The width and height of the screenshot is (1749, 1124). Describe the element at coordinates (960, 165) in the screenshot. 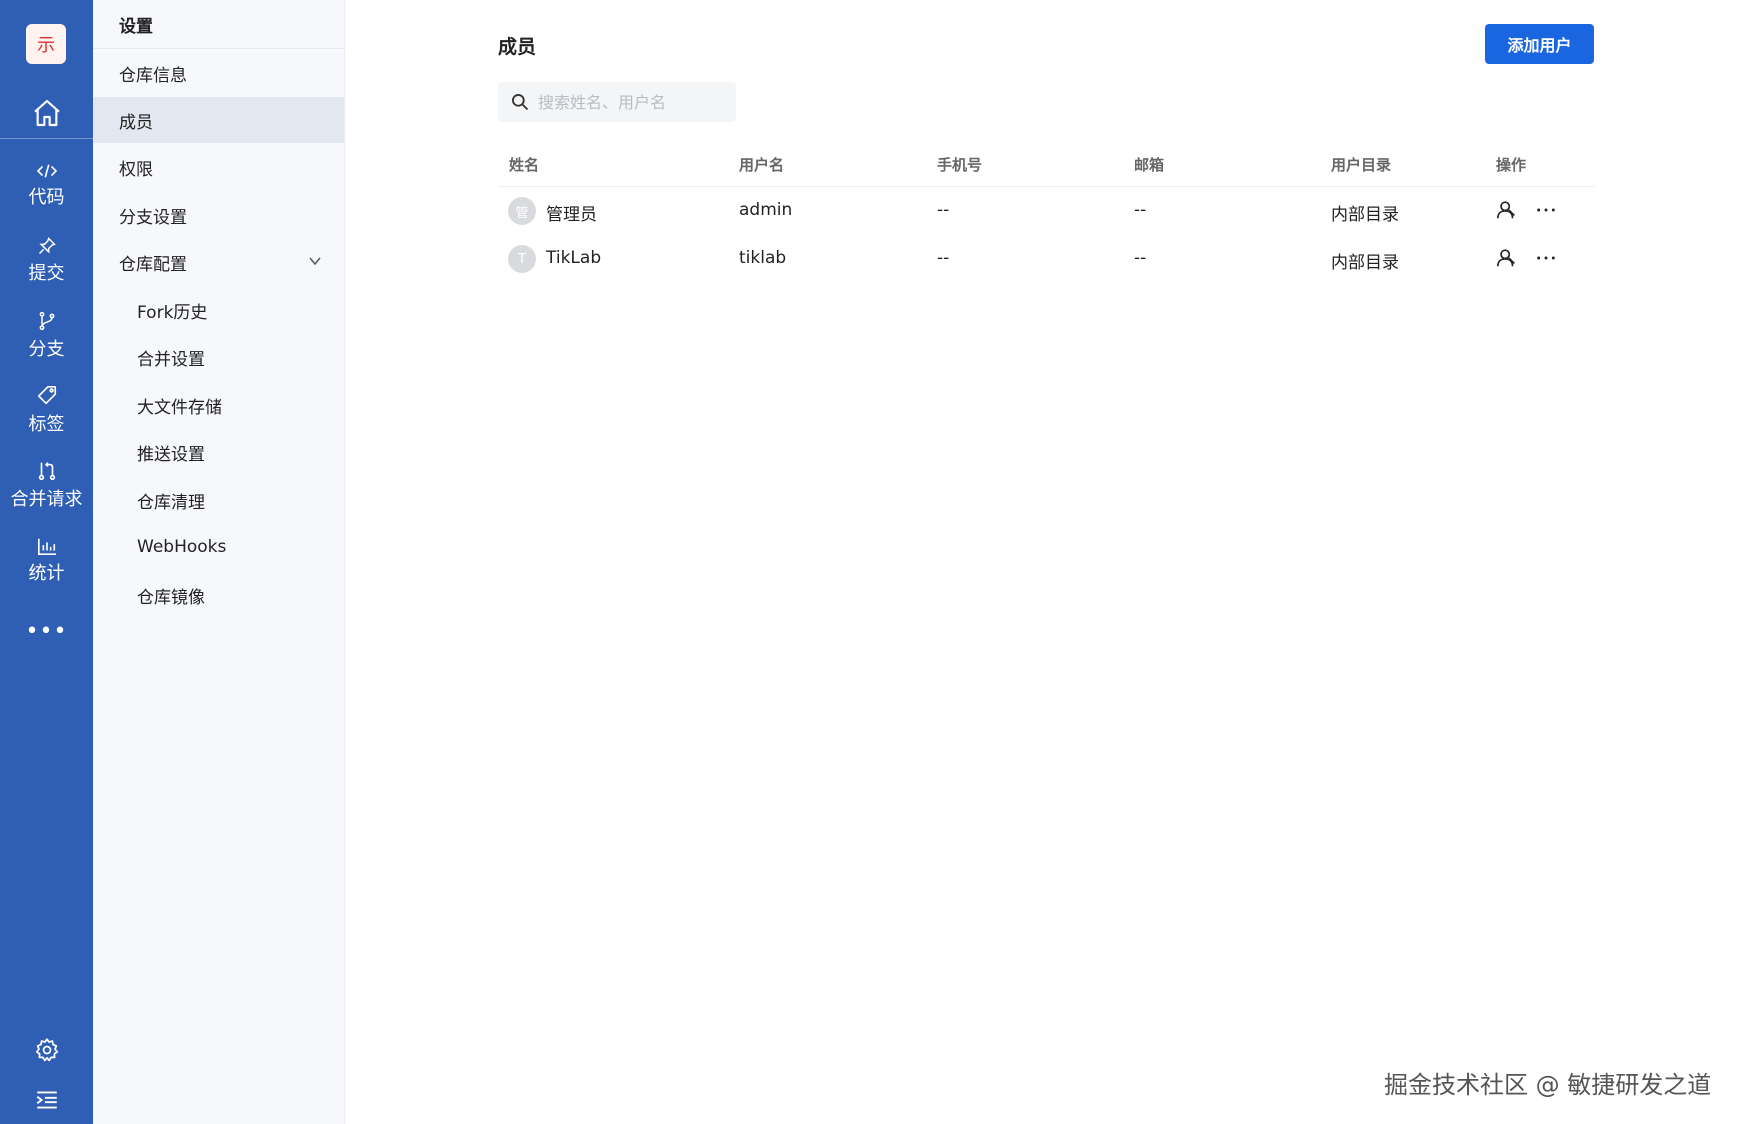

I see `column-header: 手机号` at that location.